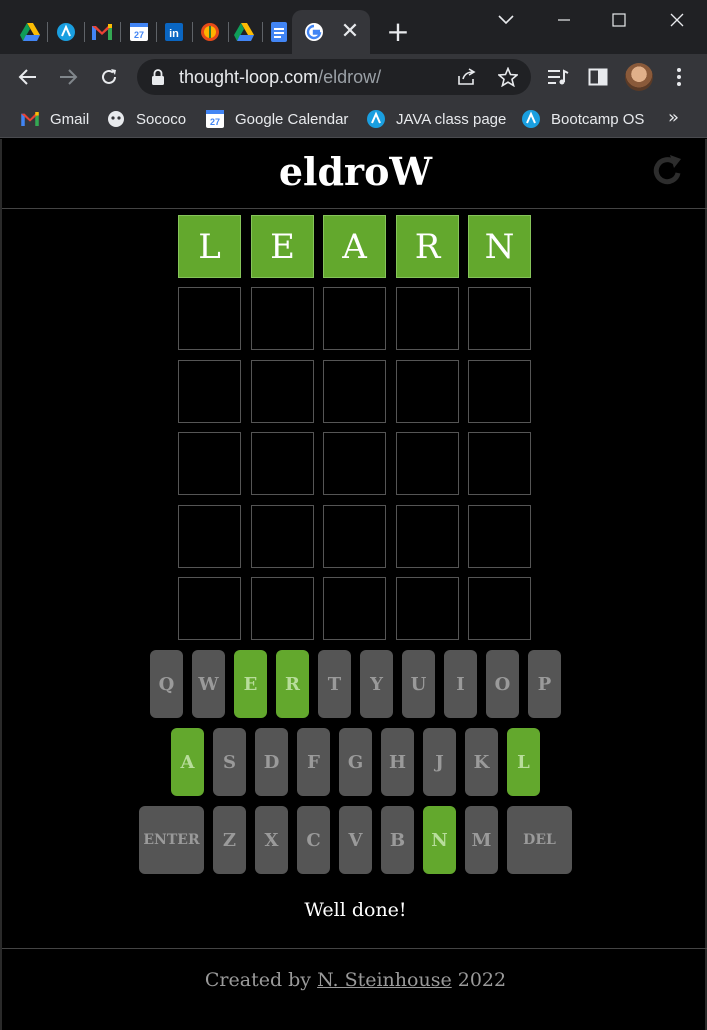 This screenshot has height=1030, width=707. What do you see at coordinates (677, 20) in the screenshot?
I see `close-window-icon` at bounding box center [677, 20].